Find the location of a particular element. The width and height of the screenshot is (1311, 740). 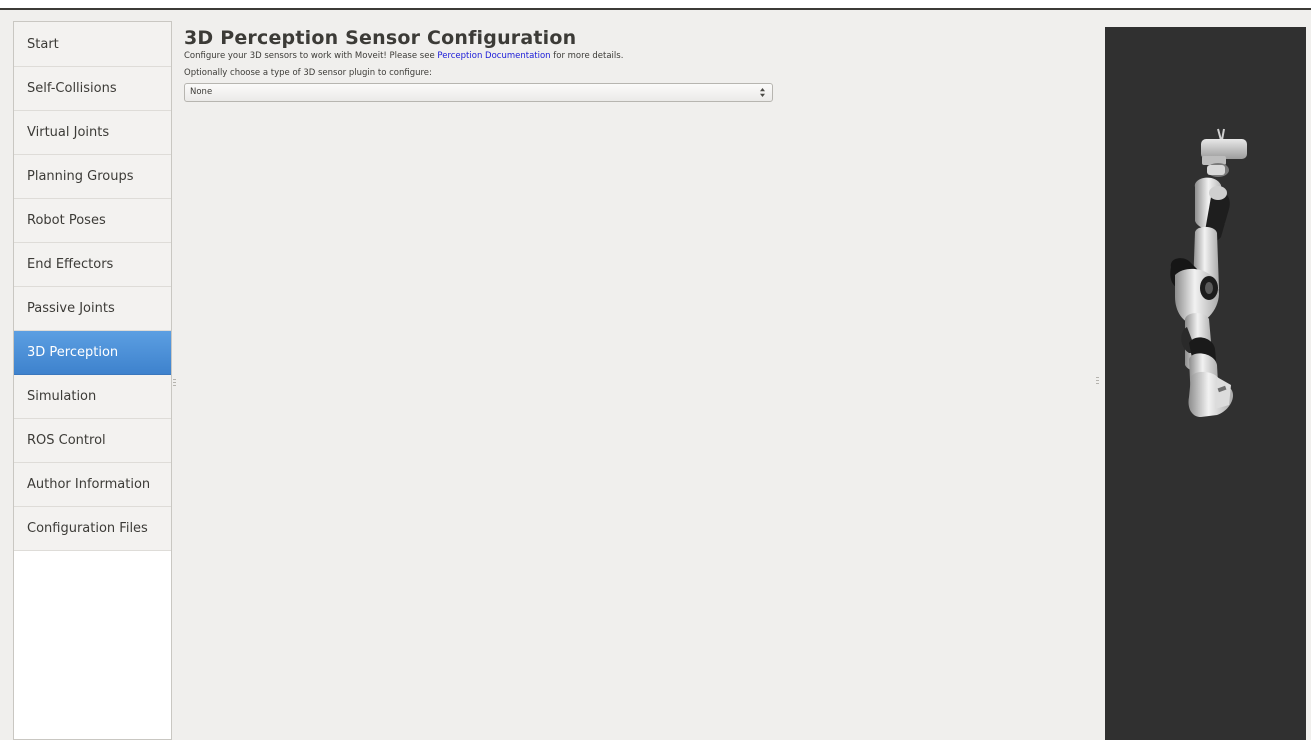

sidebar-item-ros-control: ROS Control is located at coordinates (92, 441).